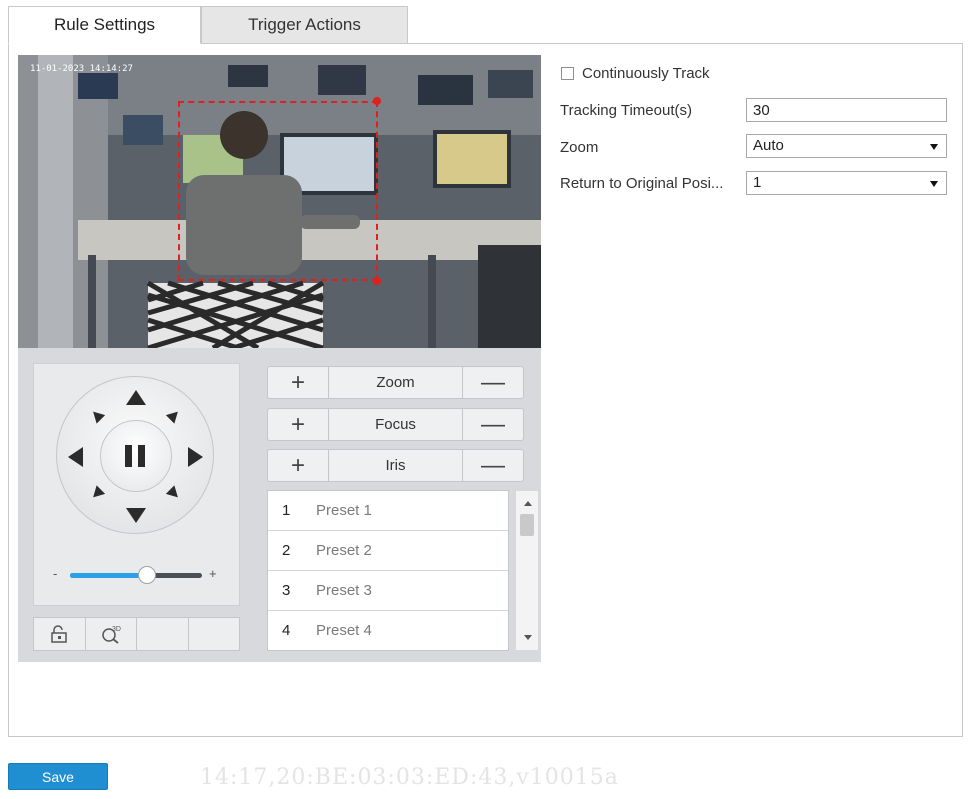 The width and height of the screenshot is (968, 799). I want to click on iris-minus-button: —, so click(493, 465).